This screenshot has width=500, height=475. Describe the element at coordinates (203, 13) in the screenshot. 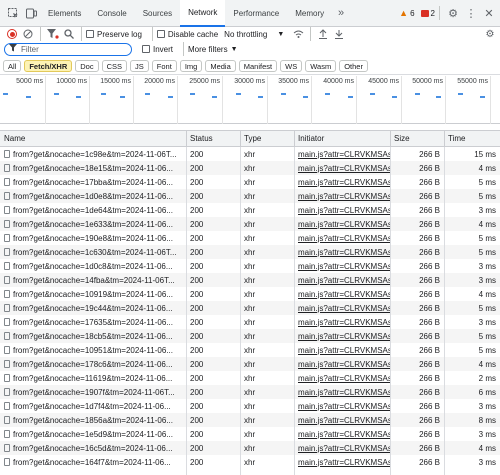

I see `tab-network: Network` at that location.